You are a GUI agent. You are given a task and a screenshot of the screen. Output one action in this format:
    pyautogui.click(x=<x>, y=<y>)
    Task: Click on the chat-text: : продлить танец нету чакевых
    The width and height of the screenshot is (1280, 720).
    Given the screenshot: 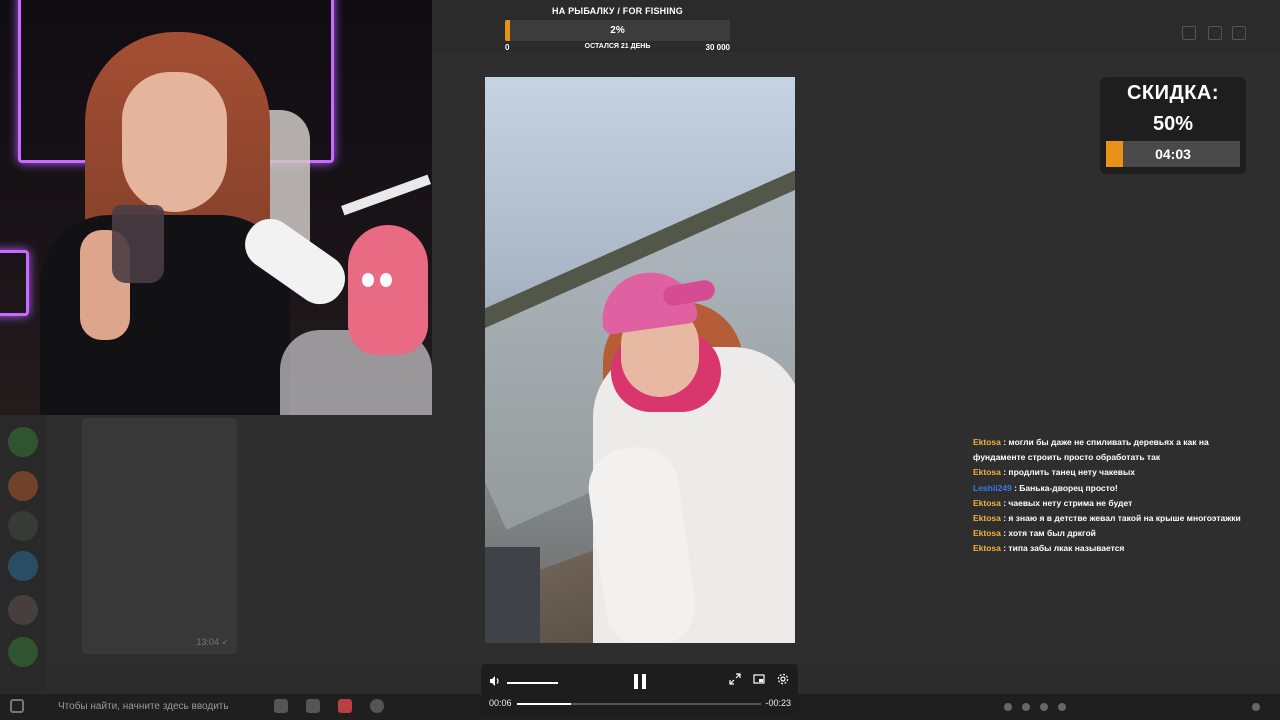 What is the action you would take?
    pyautogui.click(x=1068, y=472)
    